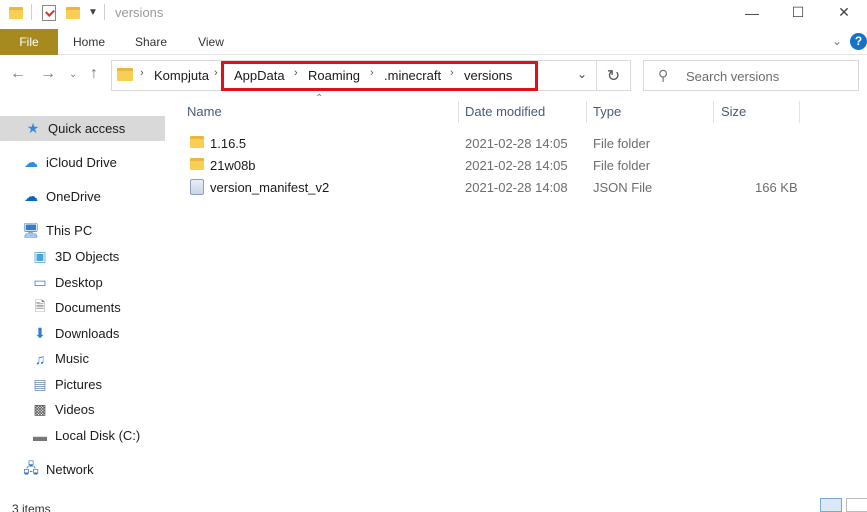  What do you see at coordinates (433, 42) in the screenshot?
I see `ribbon: File Home Share View ⌄ ?` at bounding box center [433, 42].